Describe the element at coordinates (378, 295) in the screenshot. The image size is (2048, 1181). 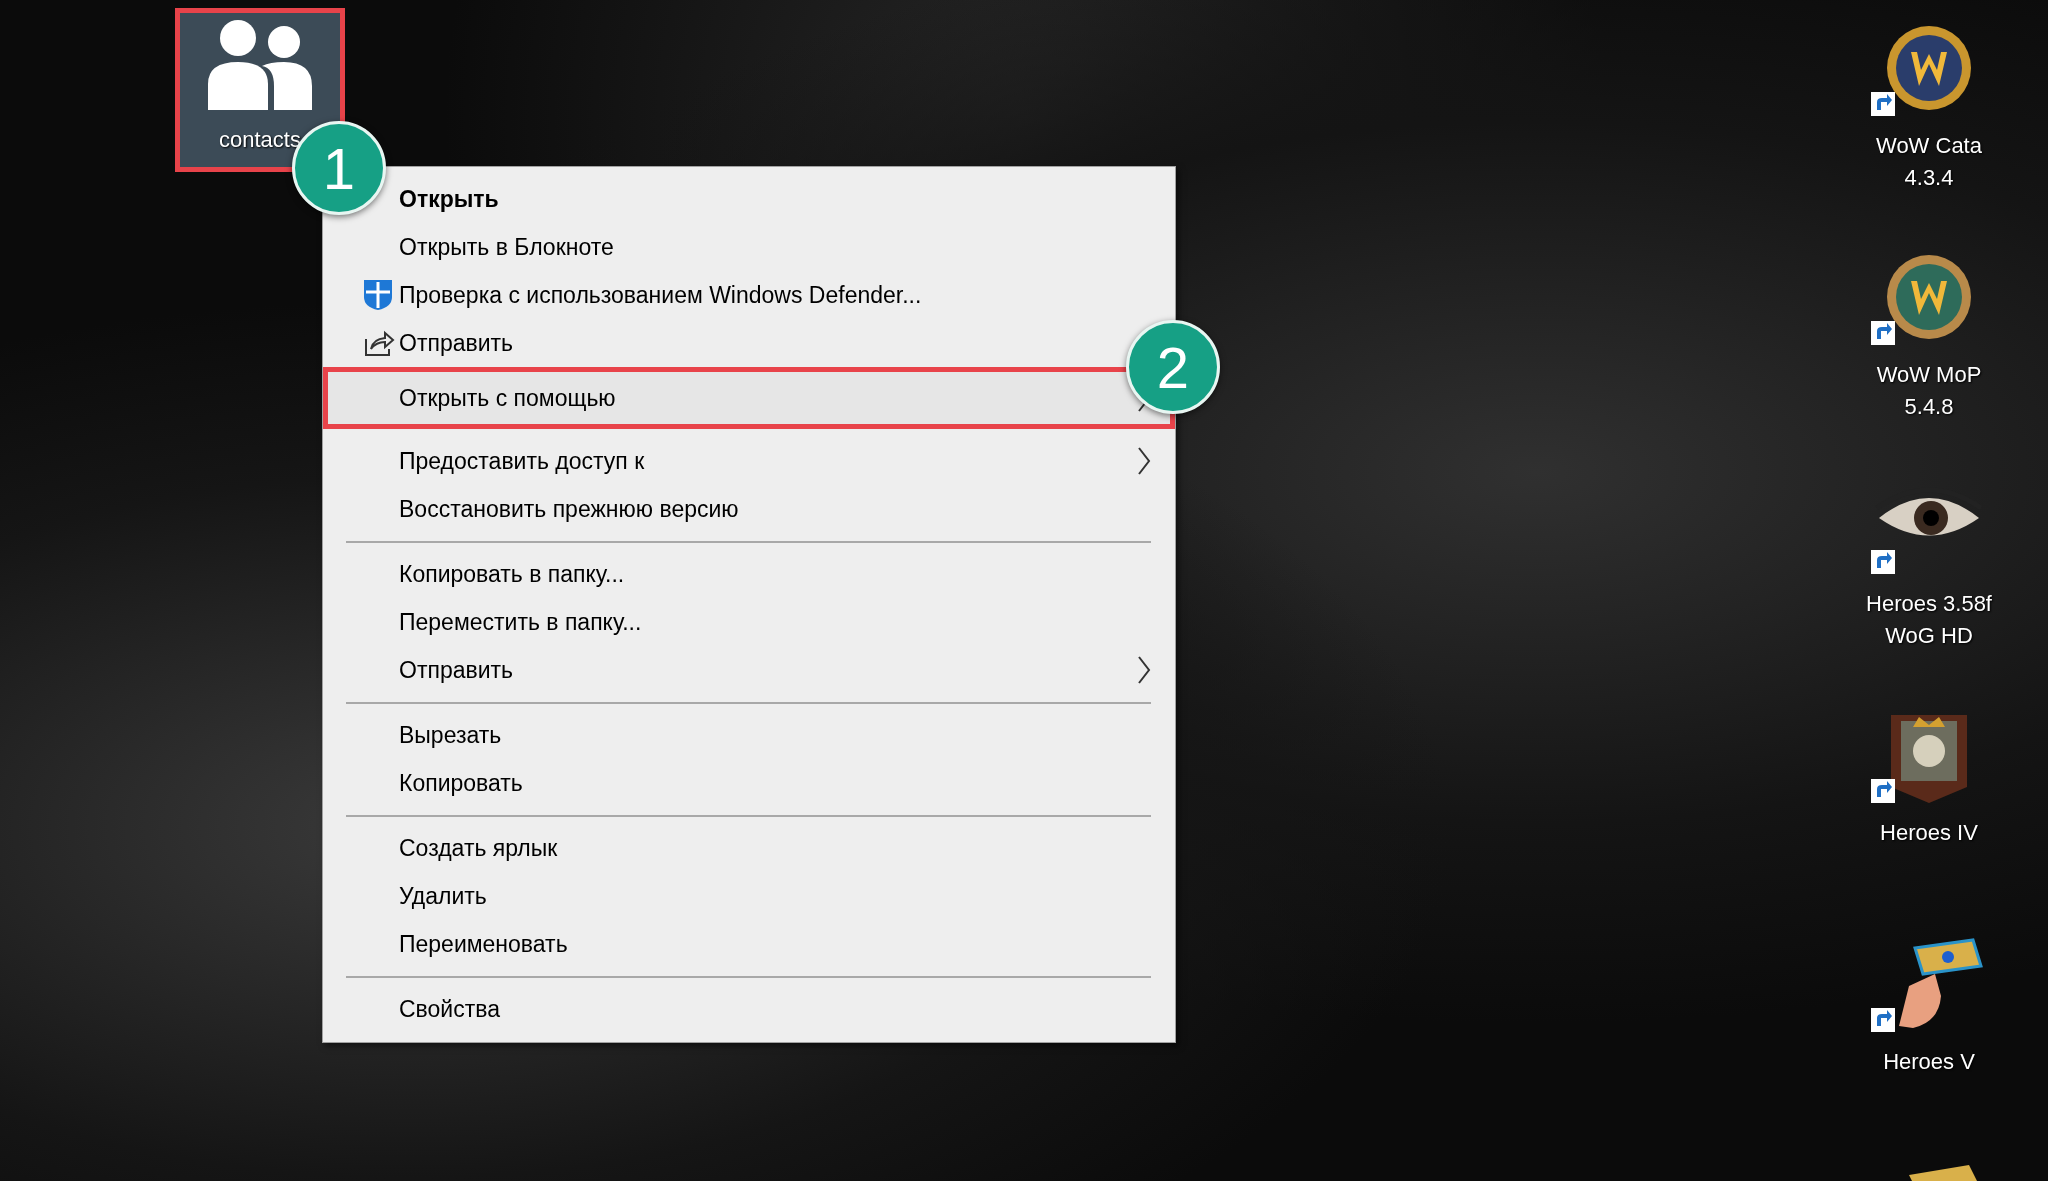
I see `shield-icon` at that location.